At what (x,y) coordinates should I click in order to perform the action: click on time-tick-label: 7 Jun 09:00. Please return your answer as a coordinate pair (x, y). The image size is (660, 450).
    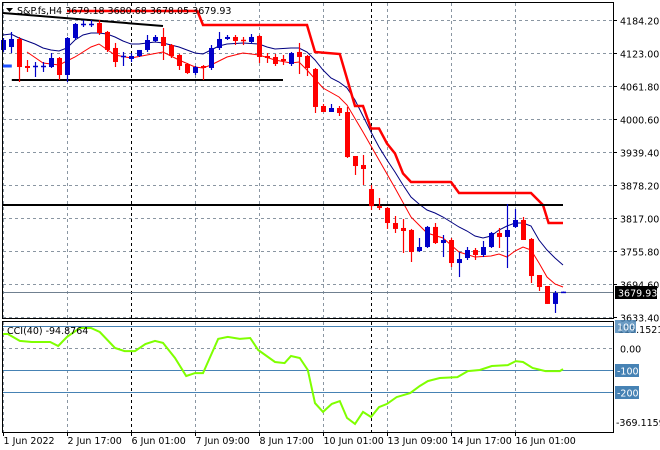
    Looking at the image, I should click on (223, 441).